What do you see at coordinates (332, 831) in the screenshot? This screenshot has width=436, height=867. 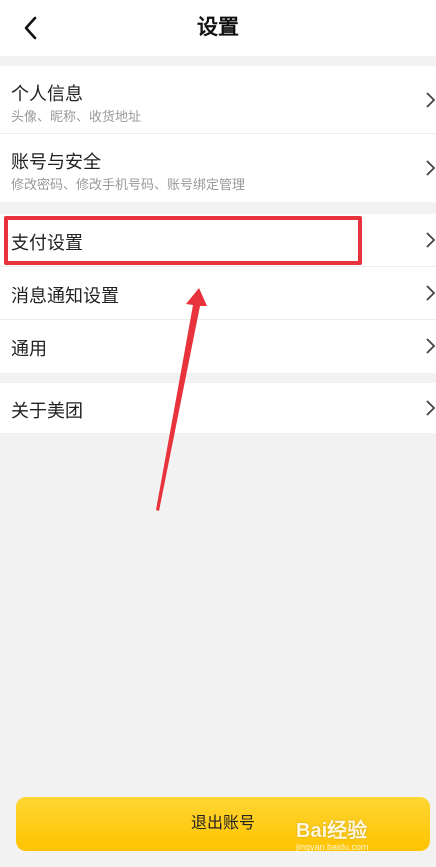 I see `watermark-text: Bai经验` at bounding box center [332, 831].